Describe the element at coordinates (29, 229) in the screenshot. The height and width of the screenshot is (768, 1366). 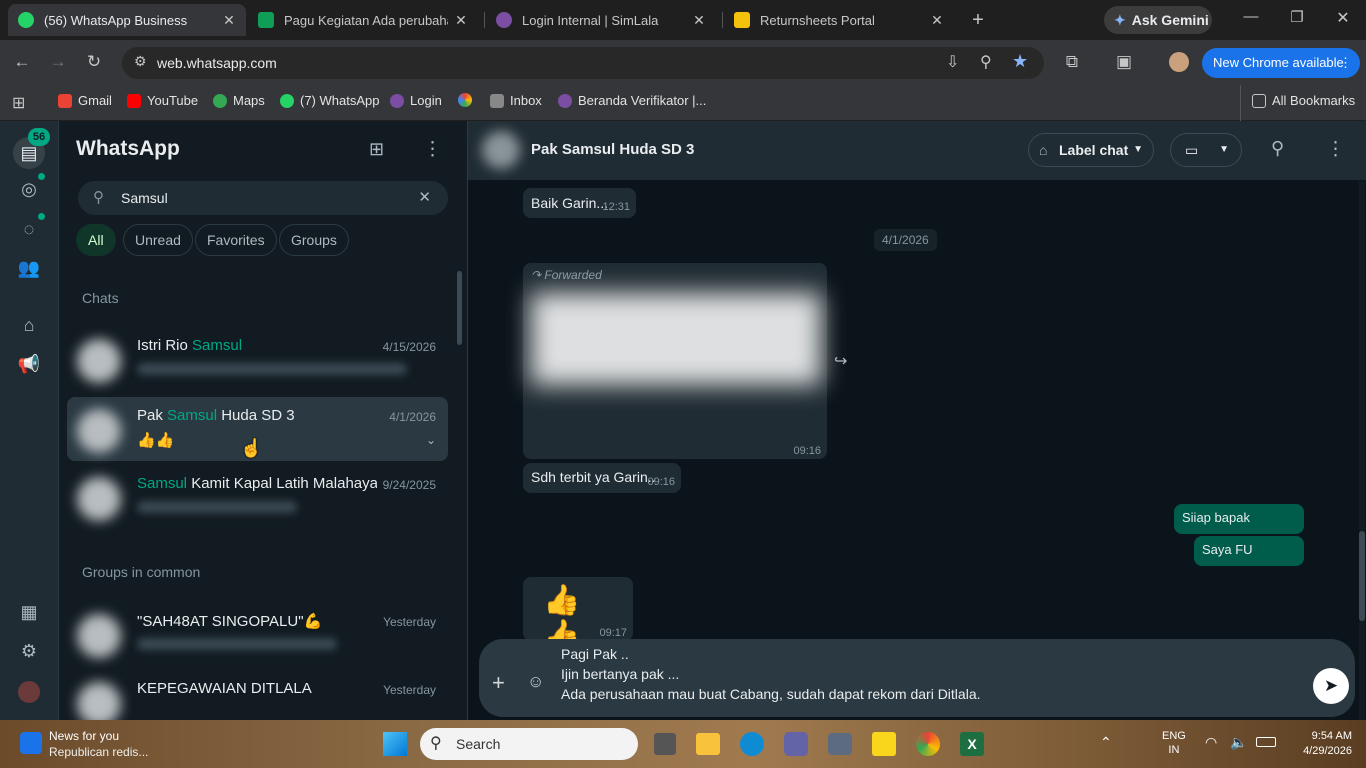
I see `channels-icon: ◌` at that location.